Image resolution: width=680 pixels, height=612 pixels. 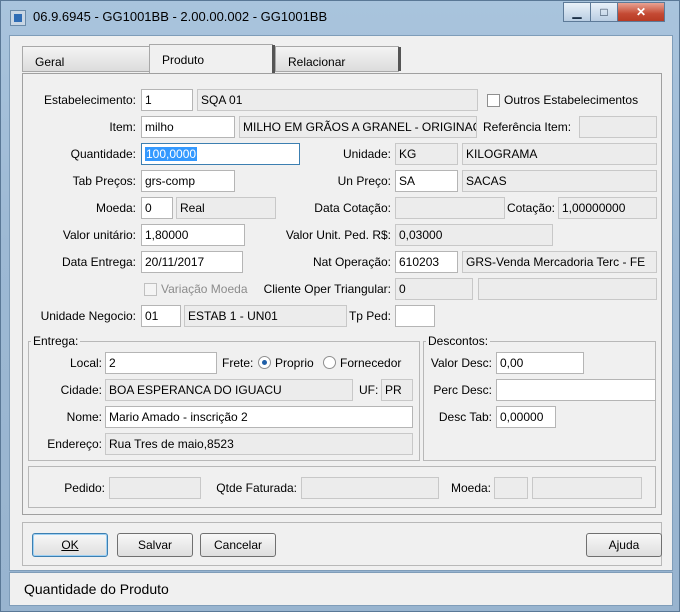 What do you see at coordinates (56, 341) in the screenshot?
I see `entrega-group-title: Entrega:` at bounding box center [56, 341].